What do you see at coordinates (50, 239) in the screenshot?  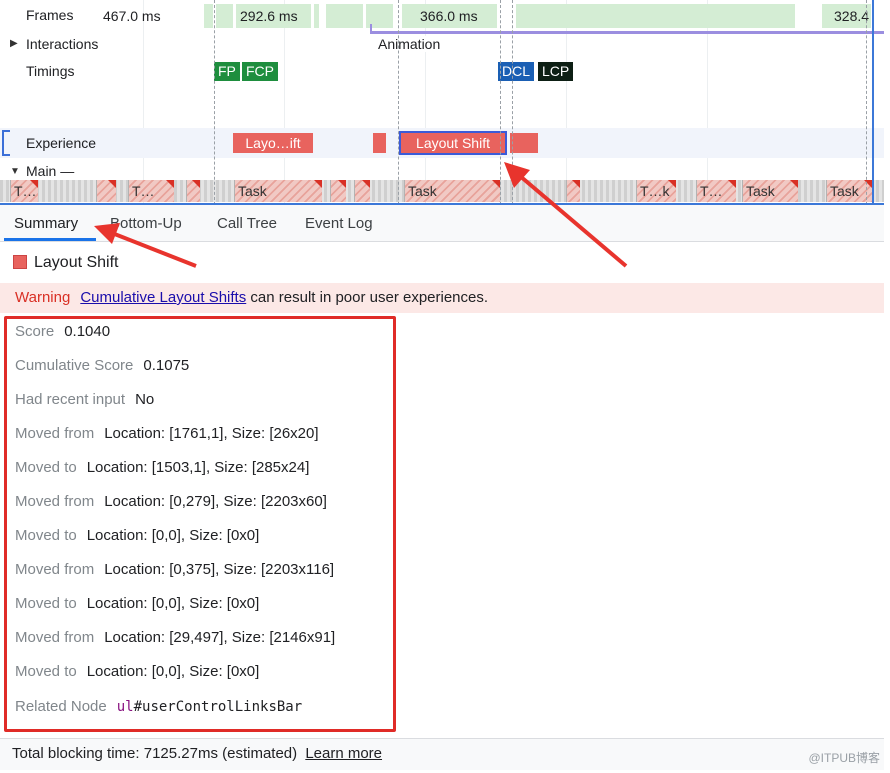 I see `active-tab-indicator` at bounding box center [50, 239].